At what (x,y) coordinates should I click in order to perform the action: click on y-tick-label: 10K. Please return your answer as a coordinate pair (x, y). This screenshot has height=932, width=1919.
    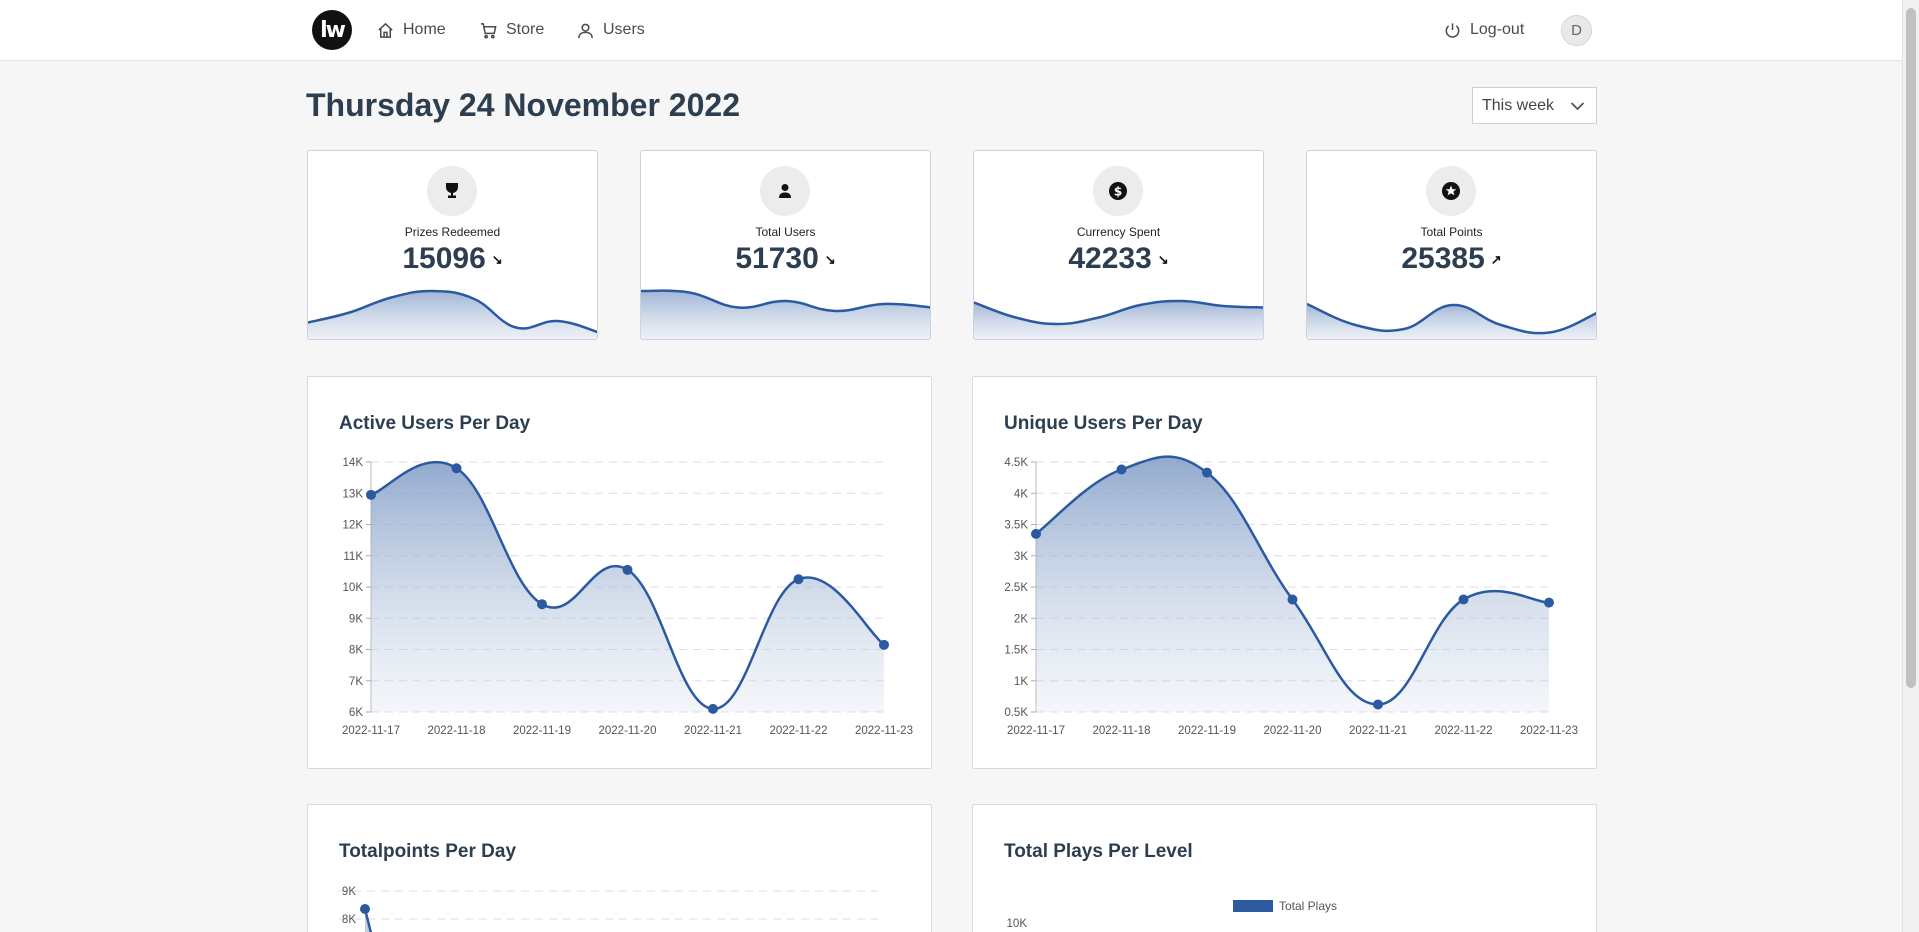
    Looking at the image, I should click on (1017, 924).